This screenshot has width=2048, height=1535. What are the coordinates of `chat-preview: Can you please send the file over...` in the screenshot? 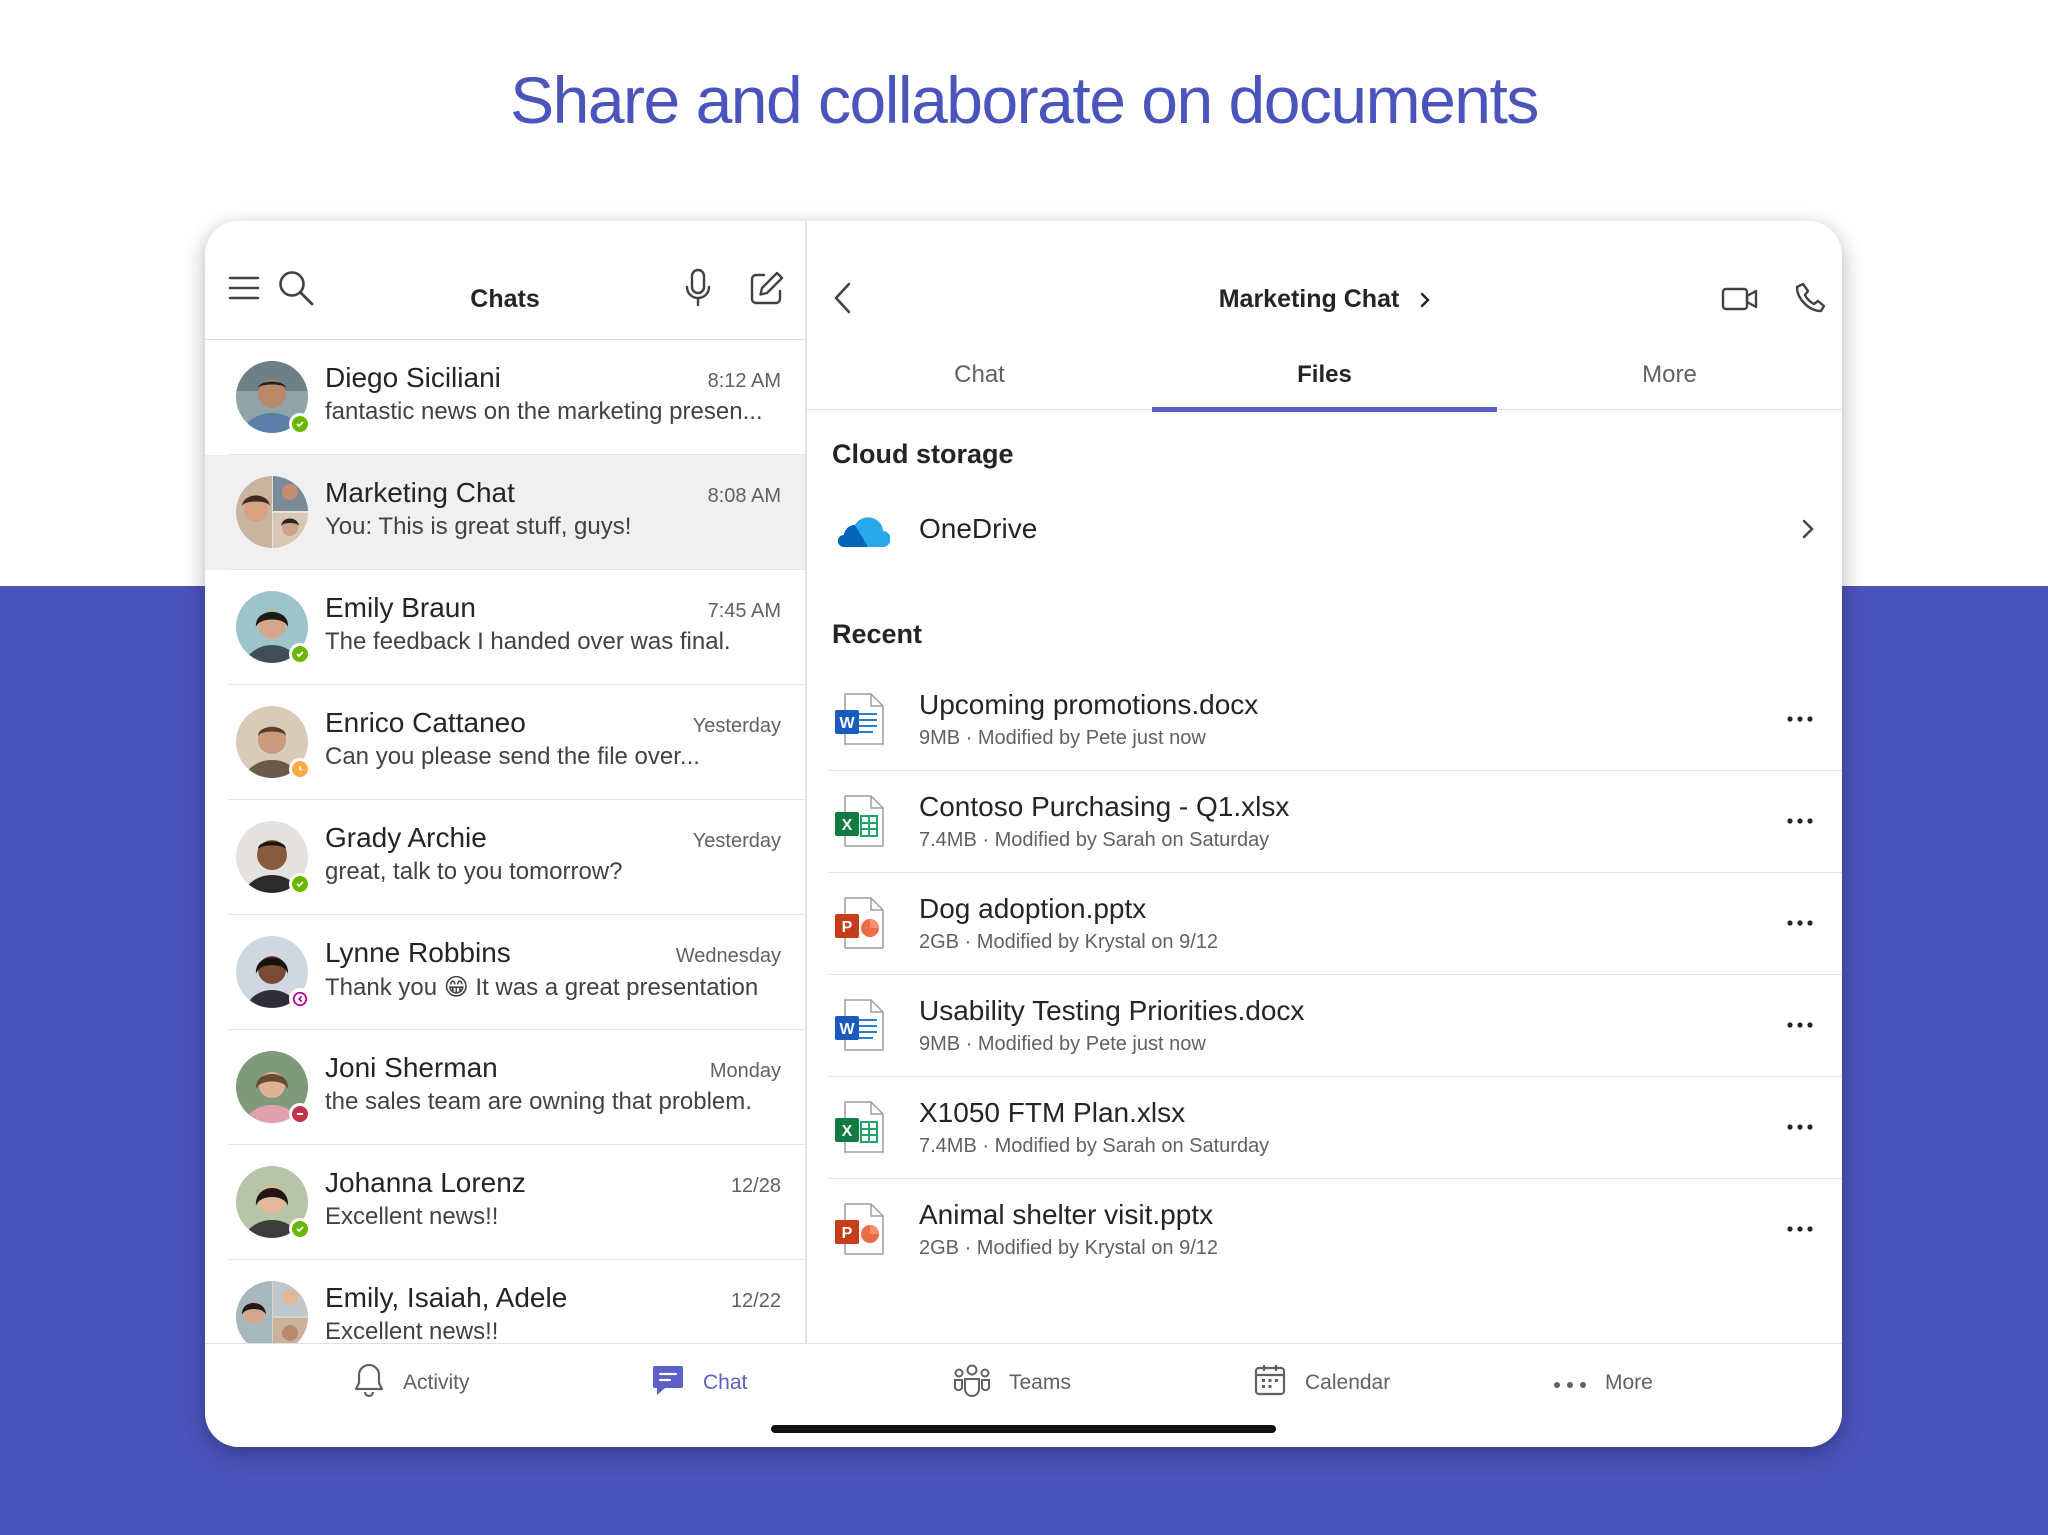 It's located at (512, 756).